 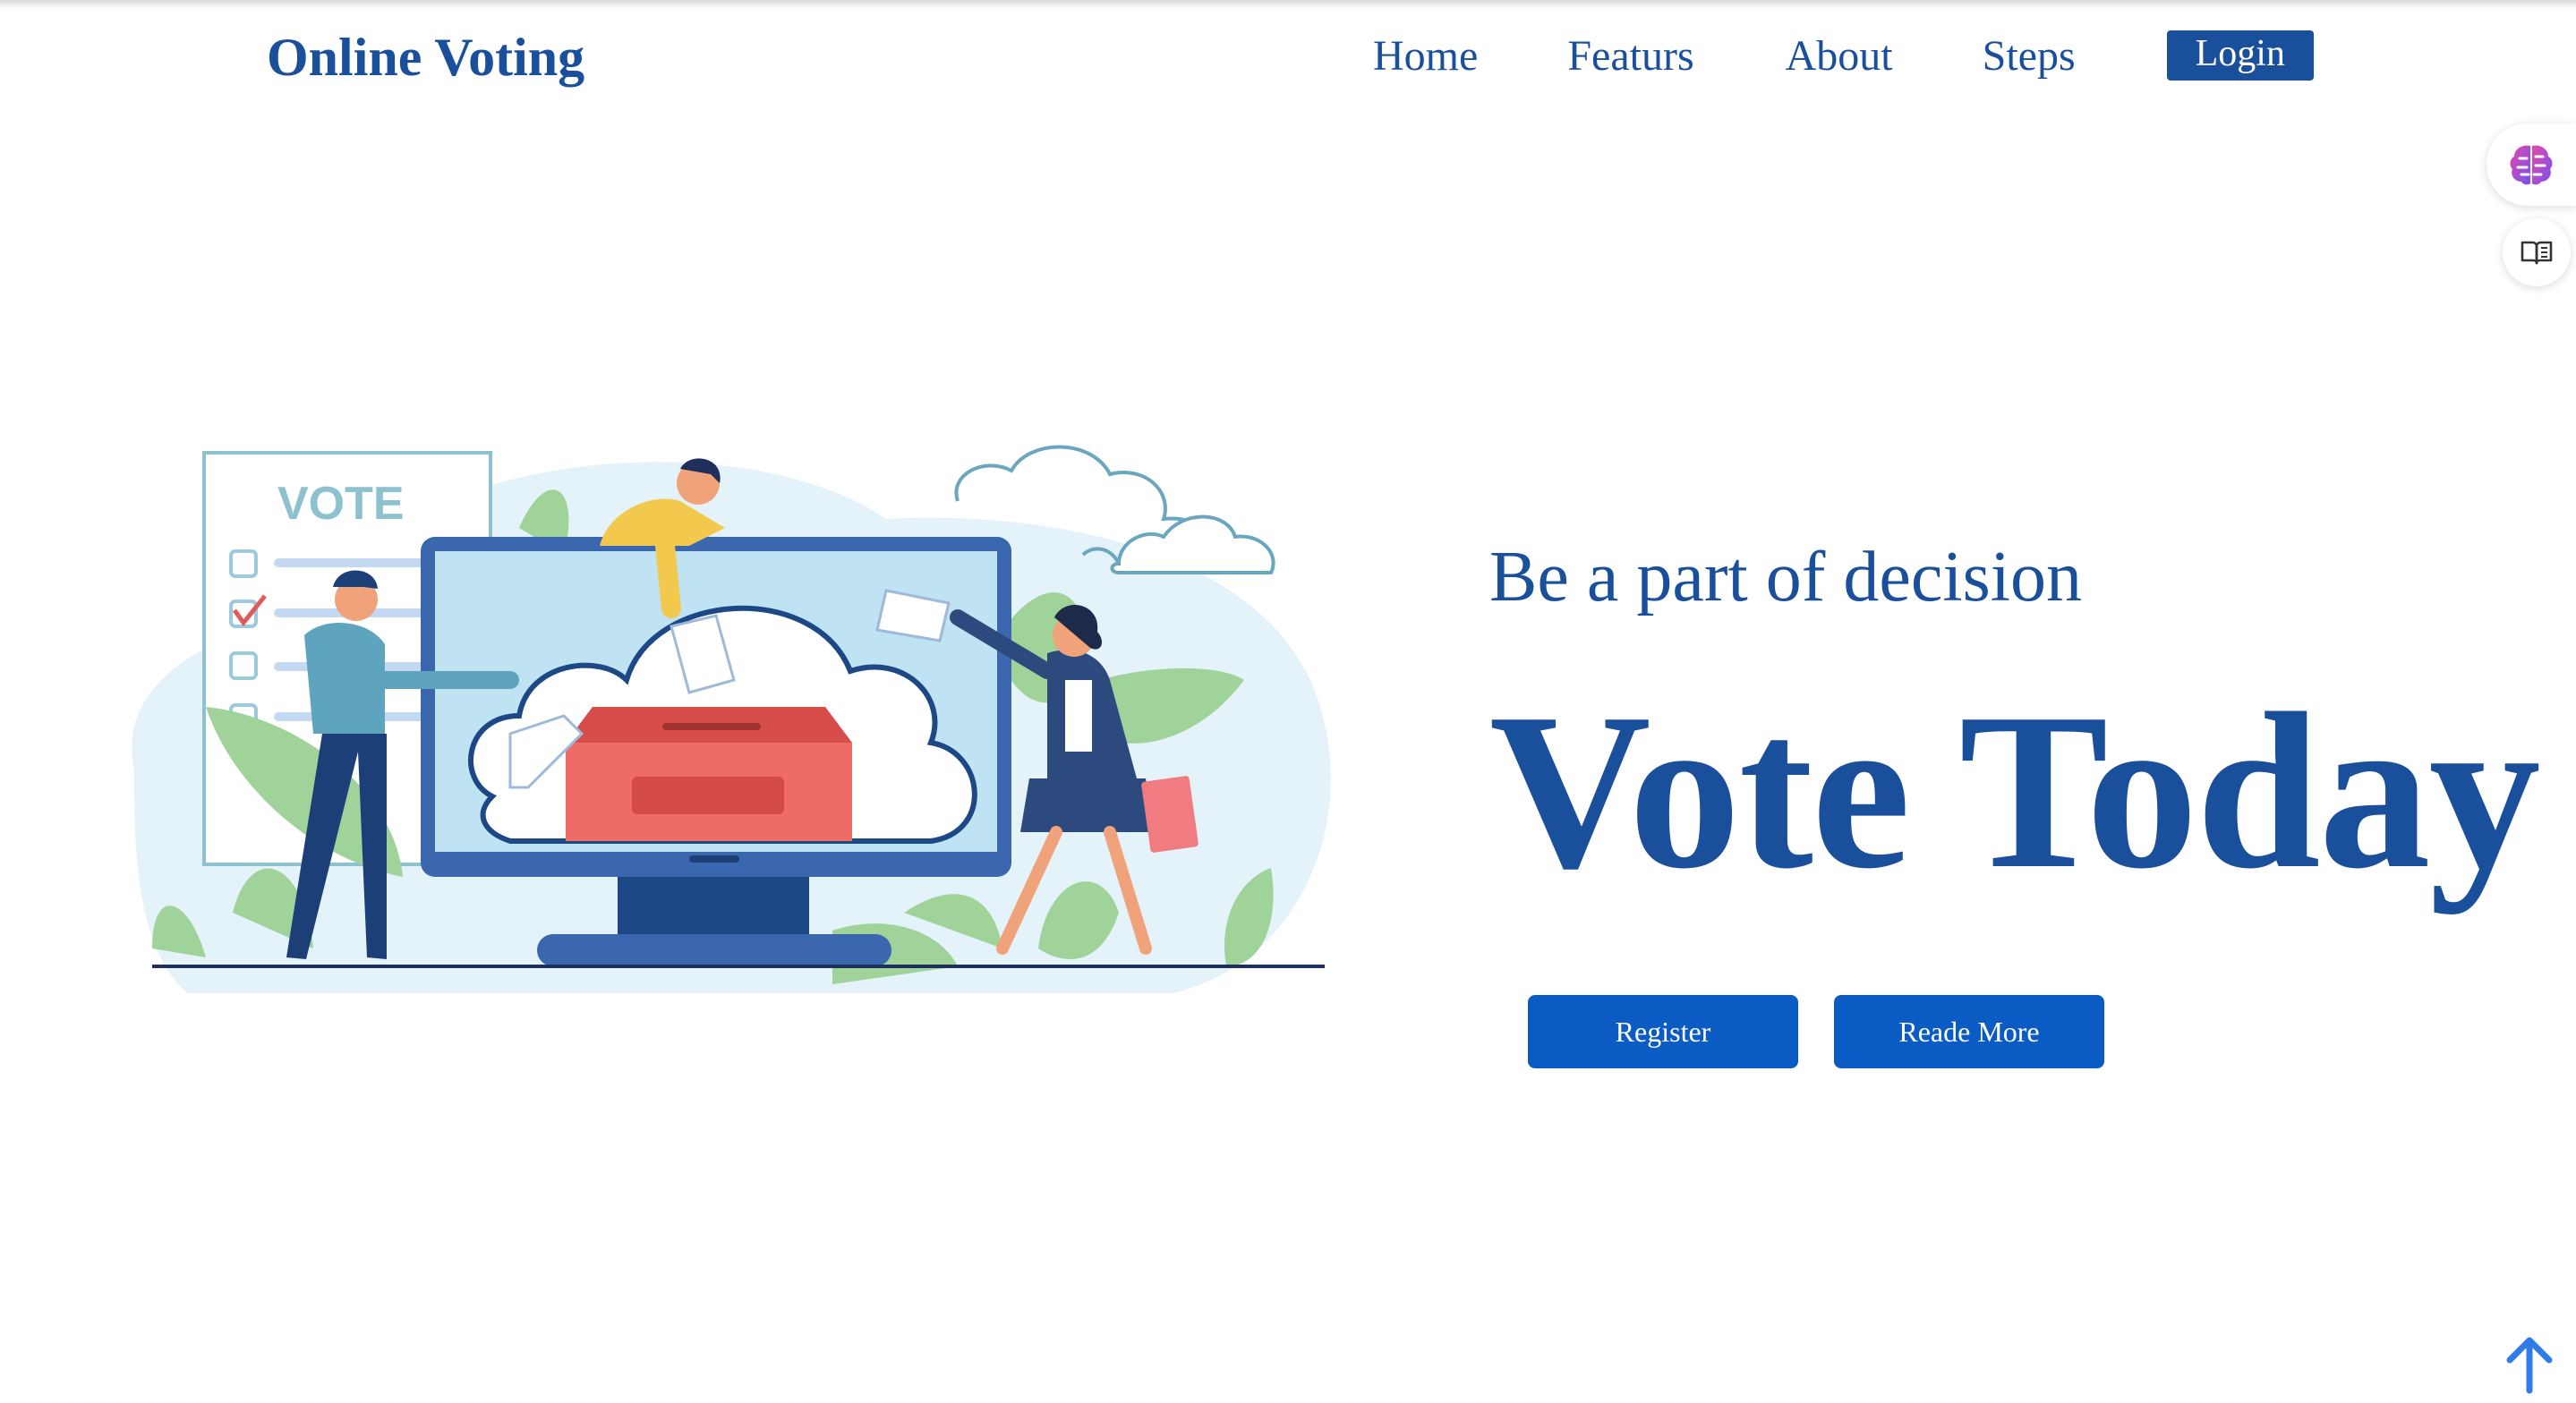 What do you see at coordinates (425, 58) in the screenshot?
I see `brand-title: Online Voting` at bounding box center [425, 58].